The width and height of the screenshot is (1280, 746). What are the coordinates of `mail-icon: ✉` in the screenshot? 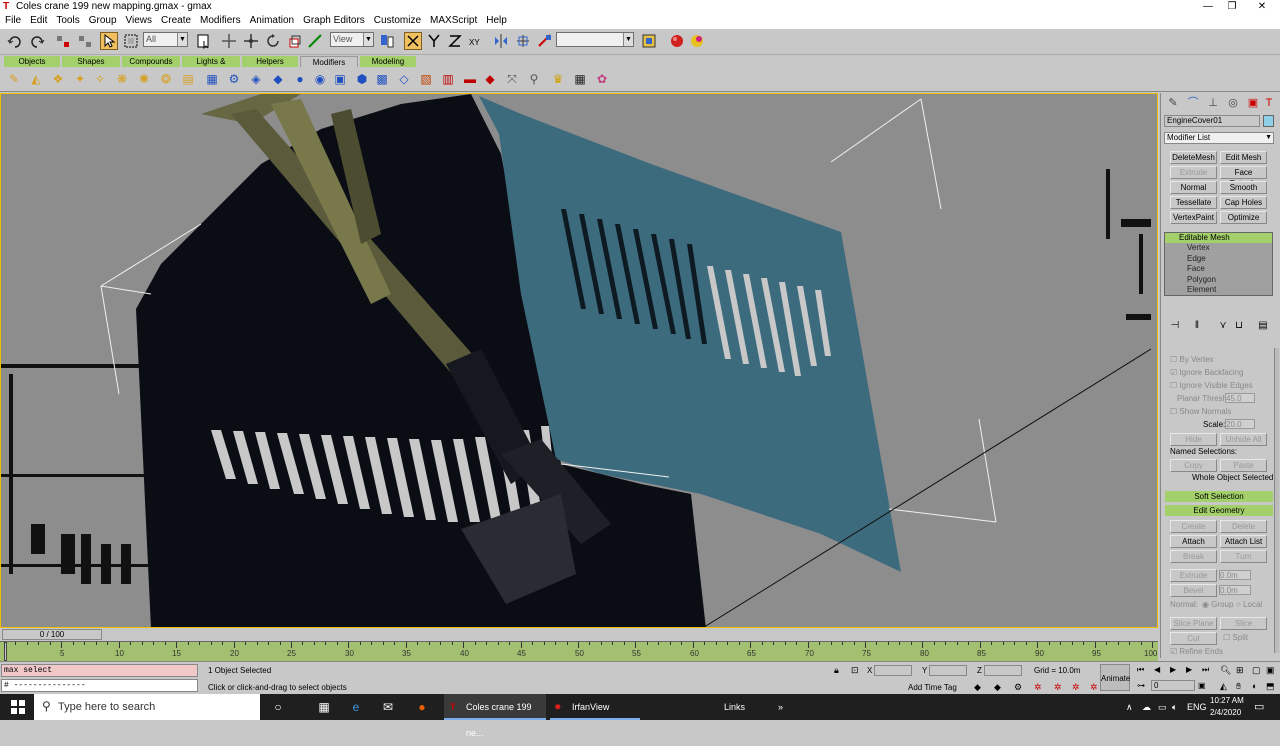 It's located at (388, 707).